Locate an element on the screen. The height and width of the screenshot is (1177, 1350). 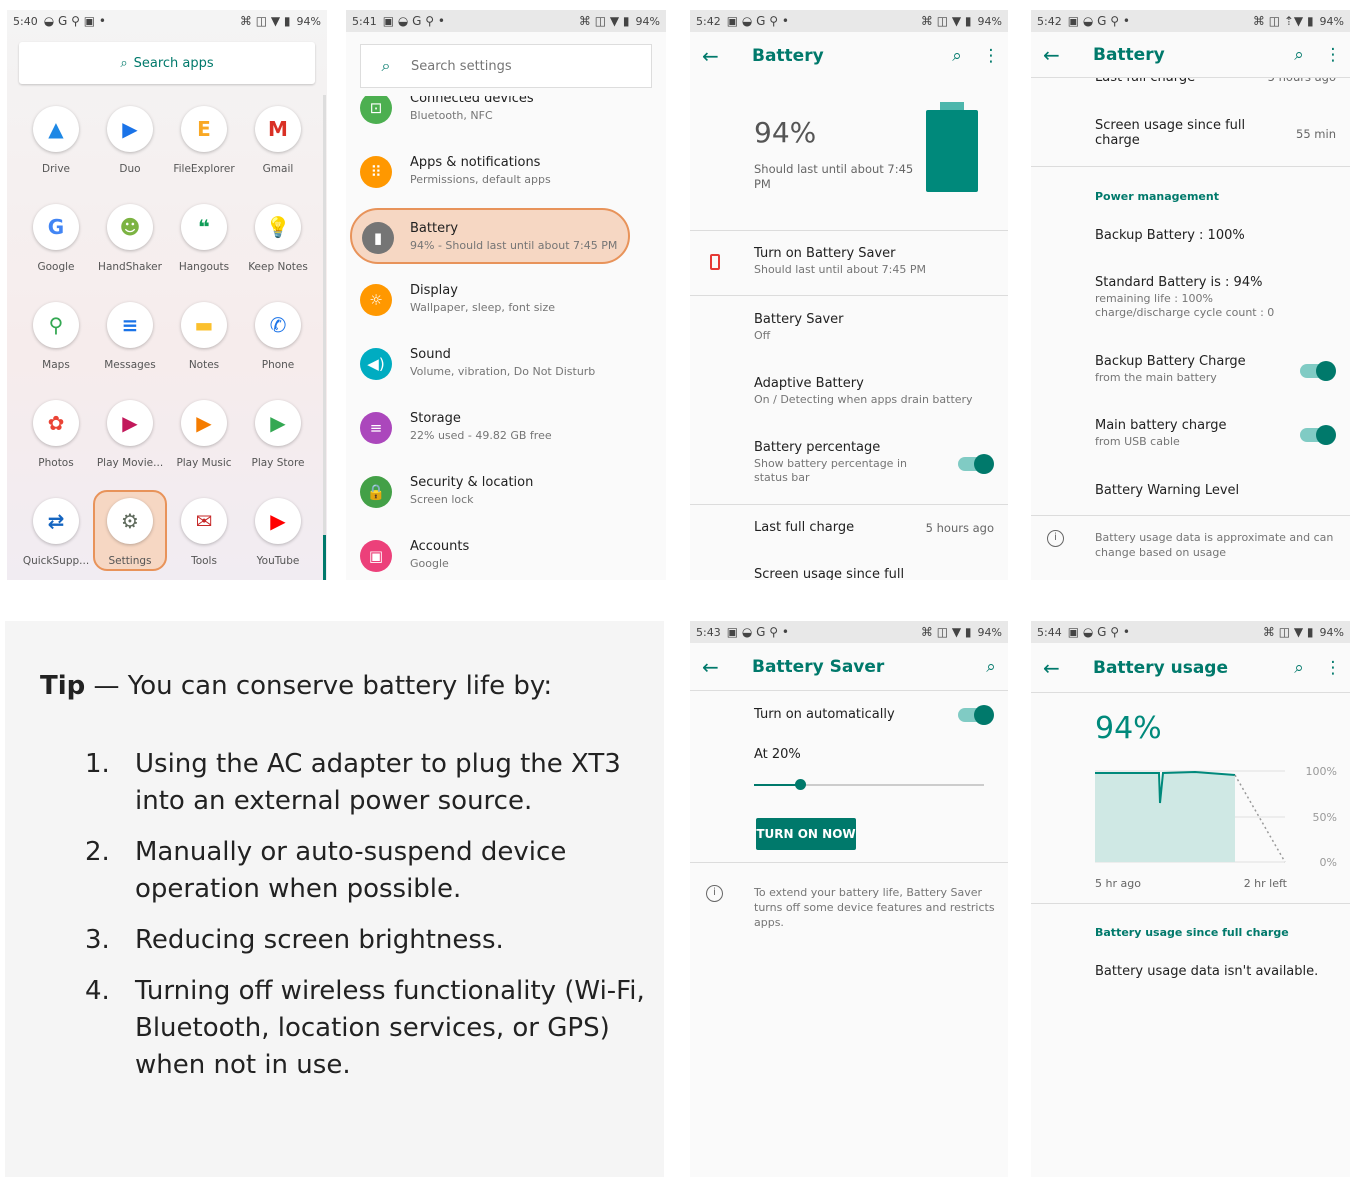
app-tools: ✉ Tools is located at coordinates (204, 532).